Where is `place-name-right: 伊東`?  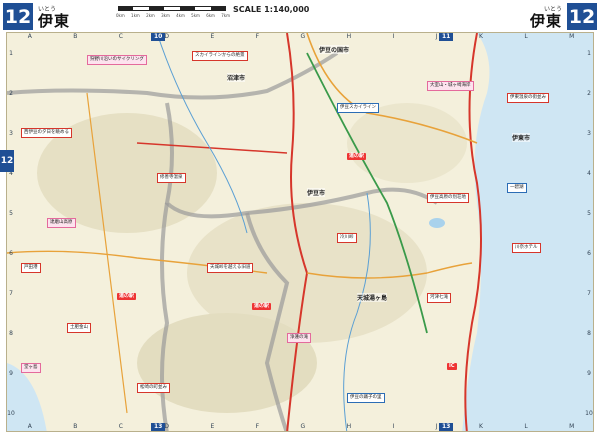 place-name-right: 伊東 is located at coordinates (545, 21).